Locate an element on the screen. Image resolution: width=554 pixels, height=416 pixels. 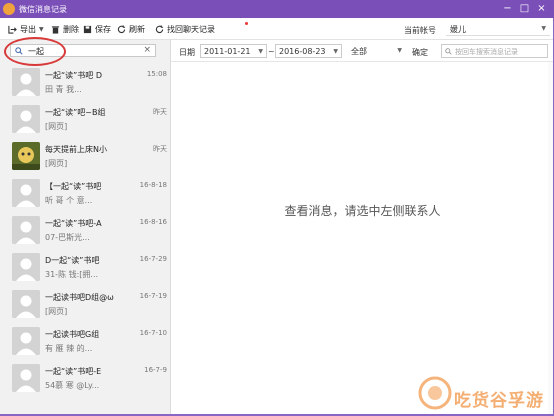
watermark-logo-icon is located at coordinates (435, 393).